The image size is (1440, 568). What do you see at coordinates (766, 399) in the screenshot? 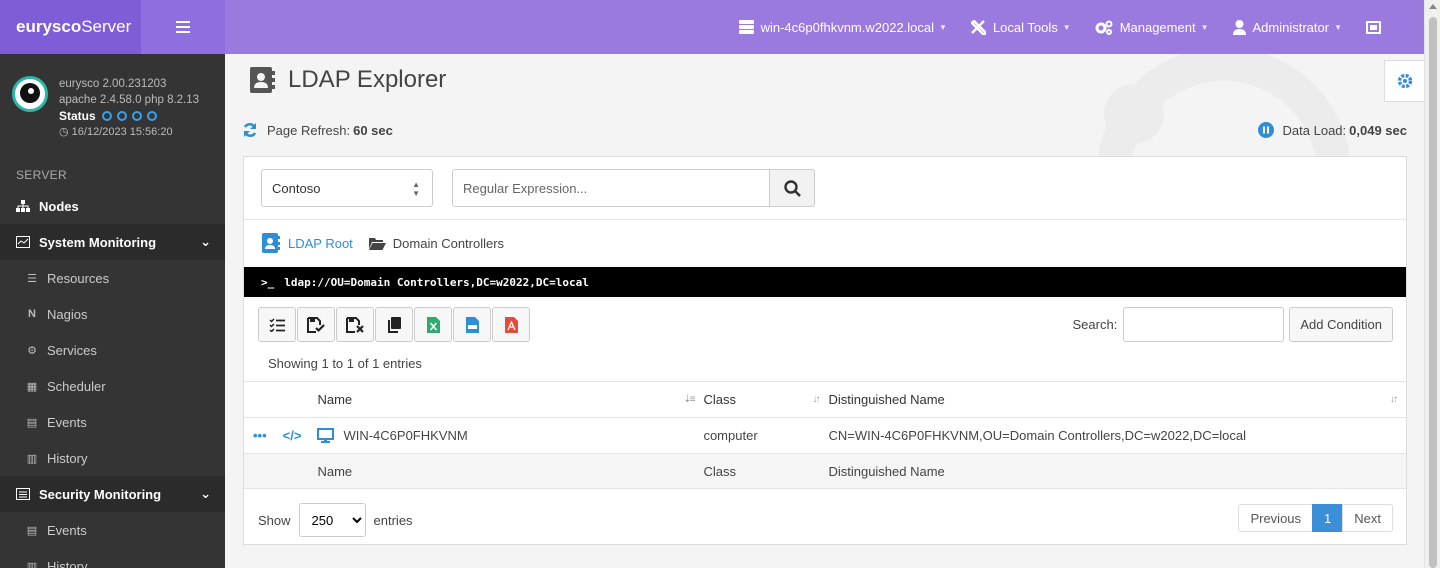
I see `class-header: Class ↓↑` at bounding box center [766, 399].